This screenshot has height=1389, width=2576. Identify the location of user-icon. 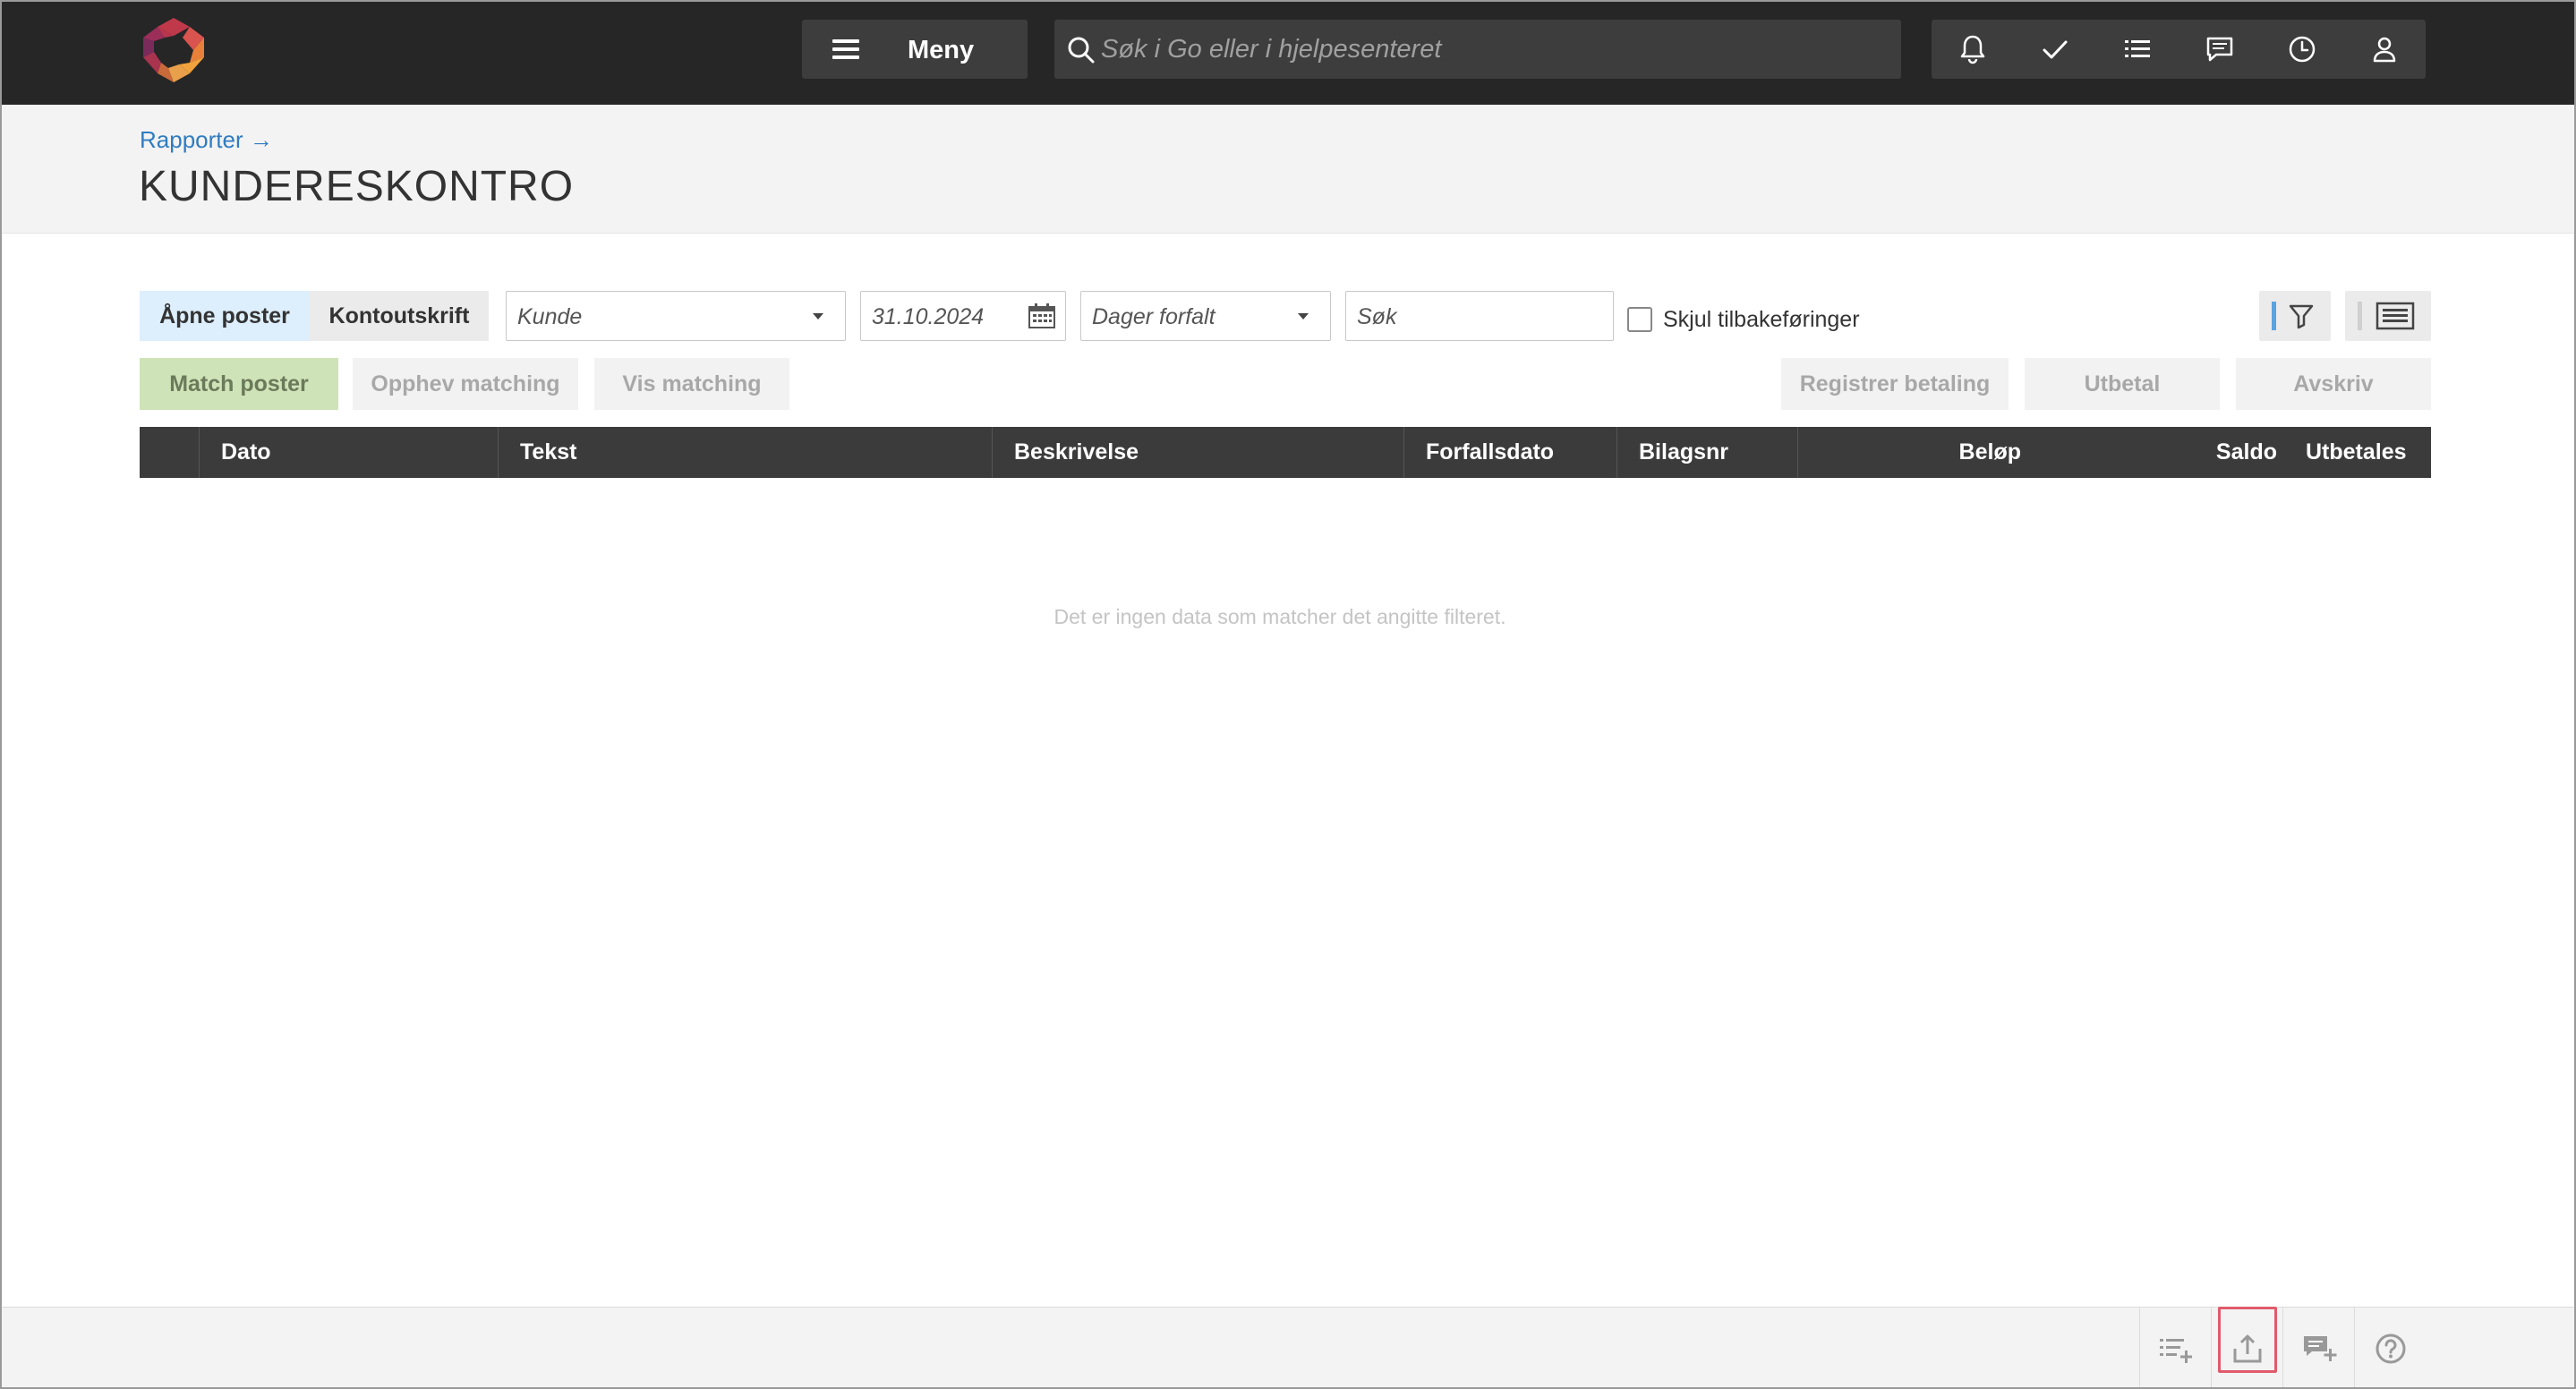
(2384, 50).